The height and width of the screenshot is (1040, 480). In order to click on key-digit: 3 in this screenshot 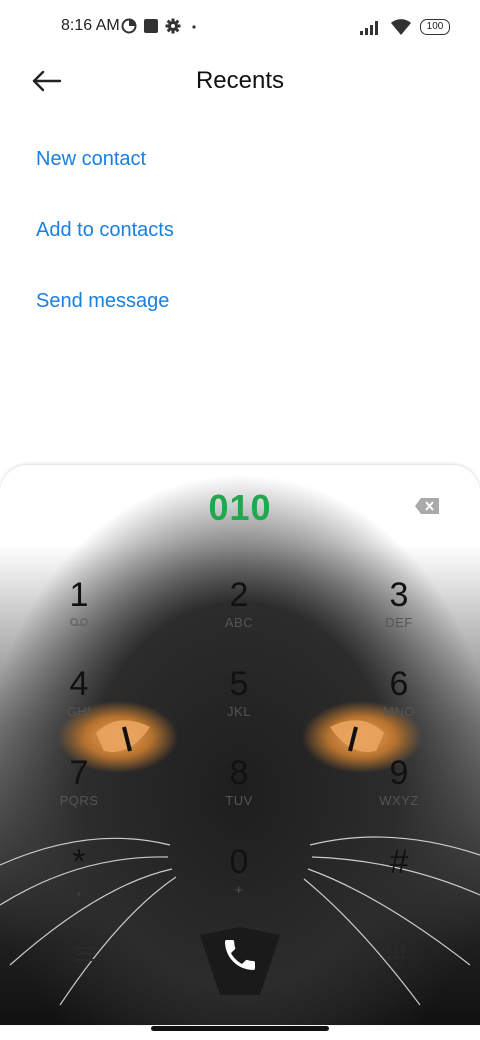, I will do `click(399, 595)`.